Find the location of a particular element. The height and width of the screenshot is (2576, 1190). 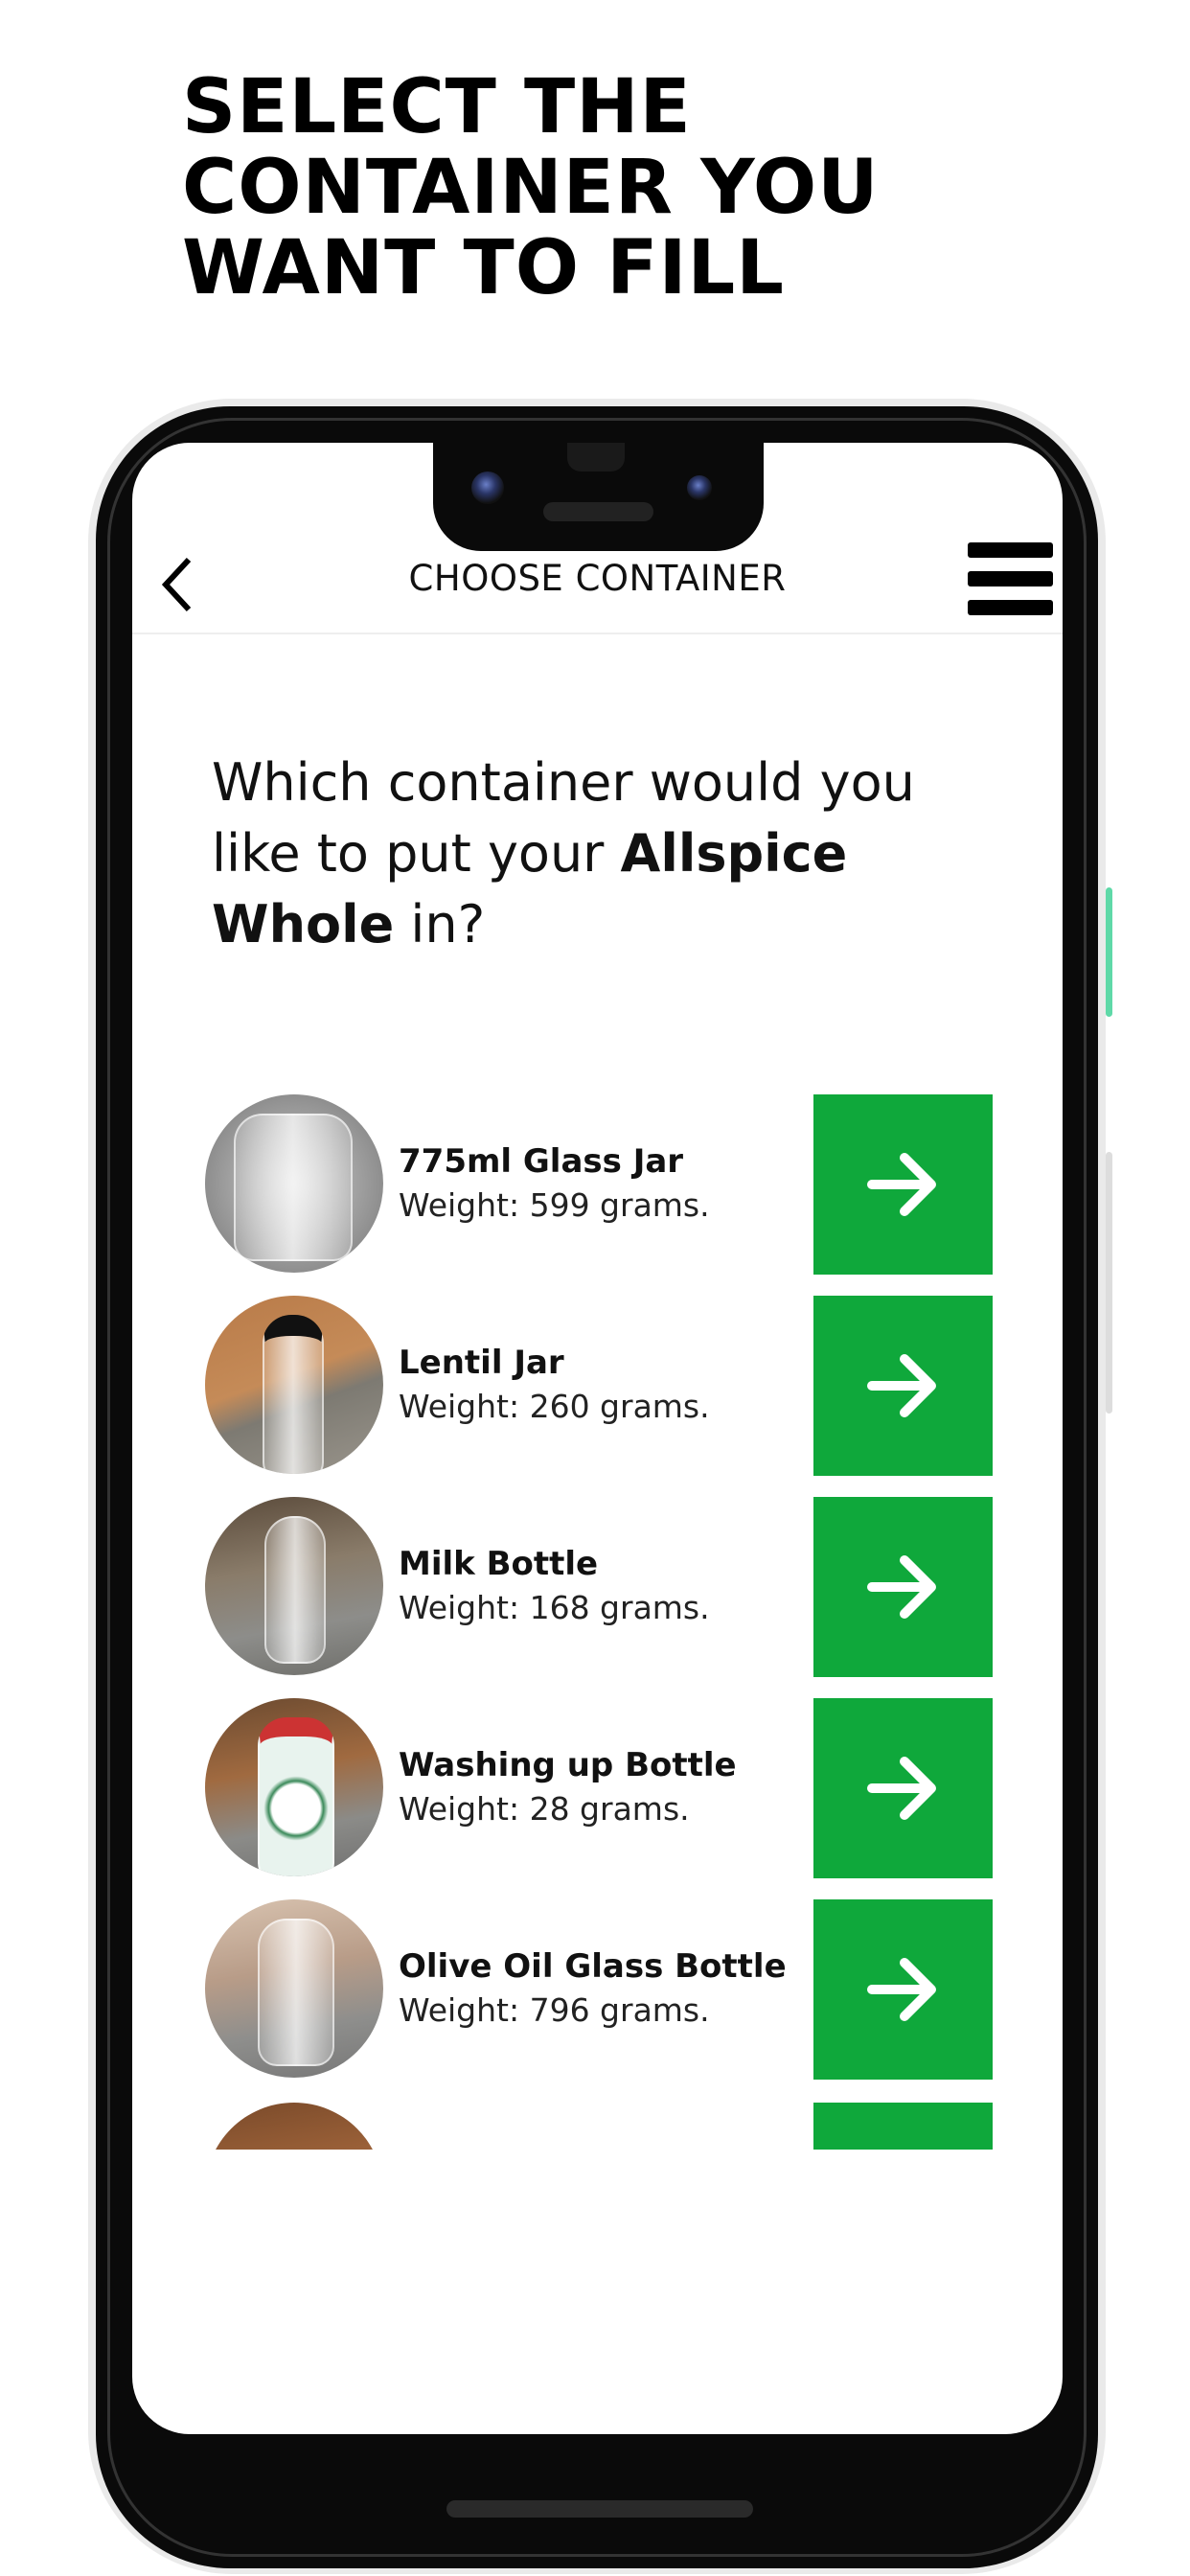

container-weight: Weight: 168 grams. is located at coordinates (555, 1607).